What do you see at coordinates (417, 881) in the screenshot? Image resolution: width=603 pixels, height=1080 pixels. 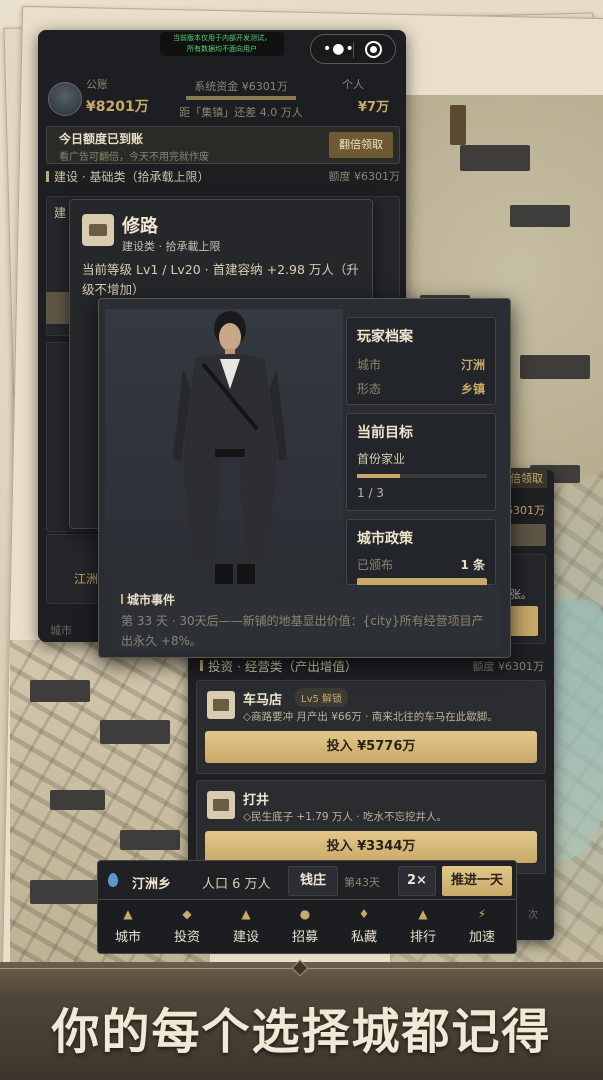 I see `speed-button: 2×` at bounding box center [417, 881].